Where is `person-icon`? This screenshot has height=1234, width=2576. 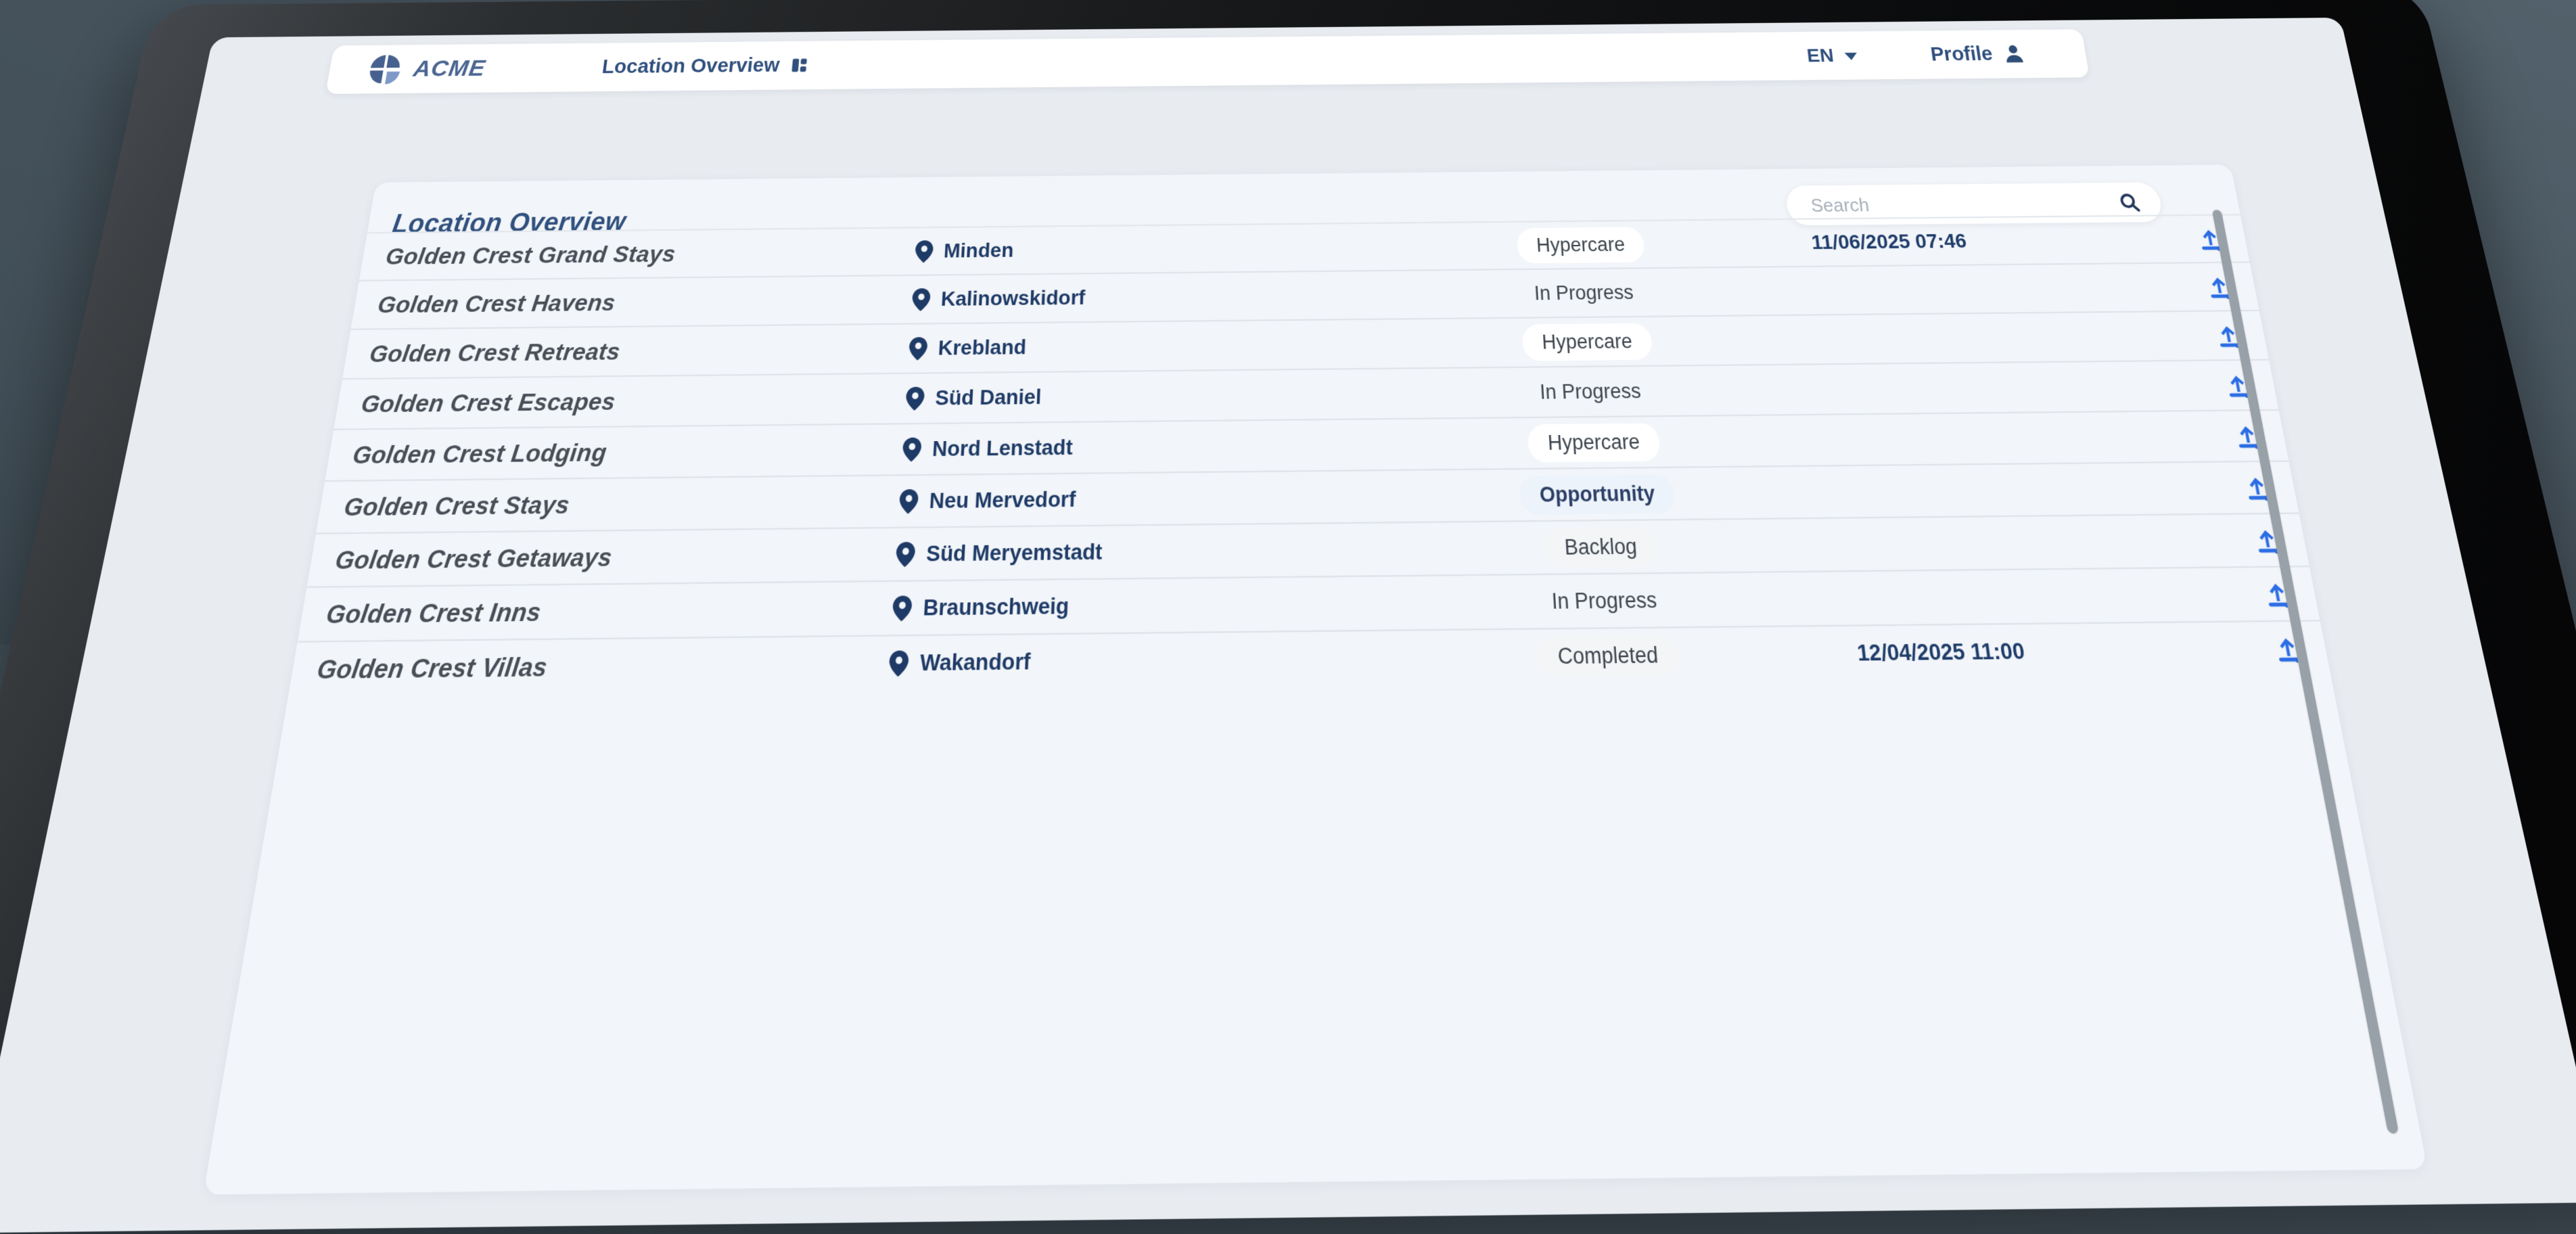
person-icon is located at coordinates (2013, 55).